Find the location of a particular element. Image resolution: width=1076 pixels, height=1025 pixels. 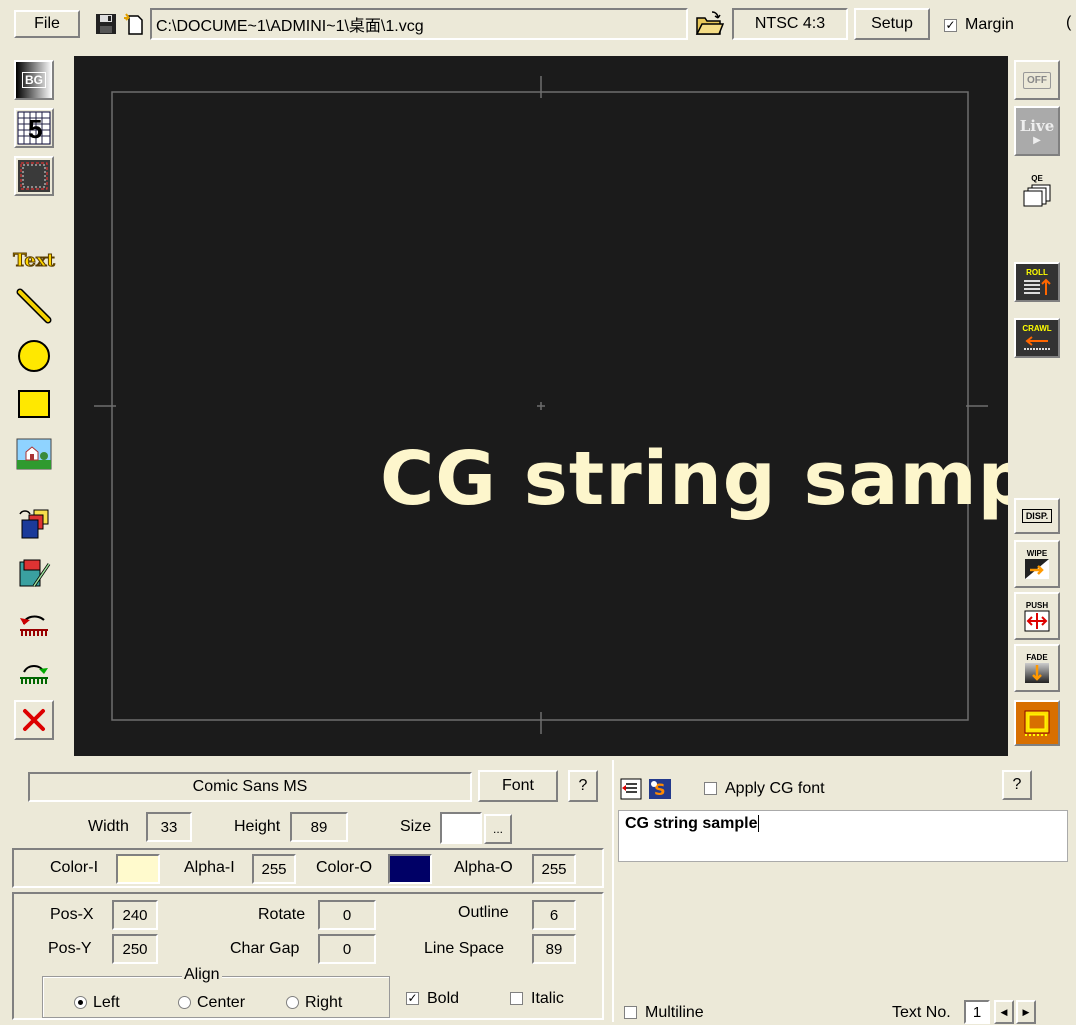

margin-label: Margin is located at coordinates (989, 24).